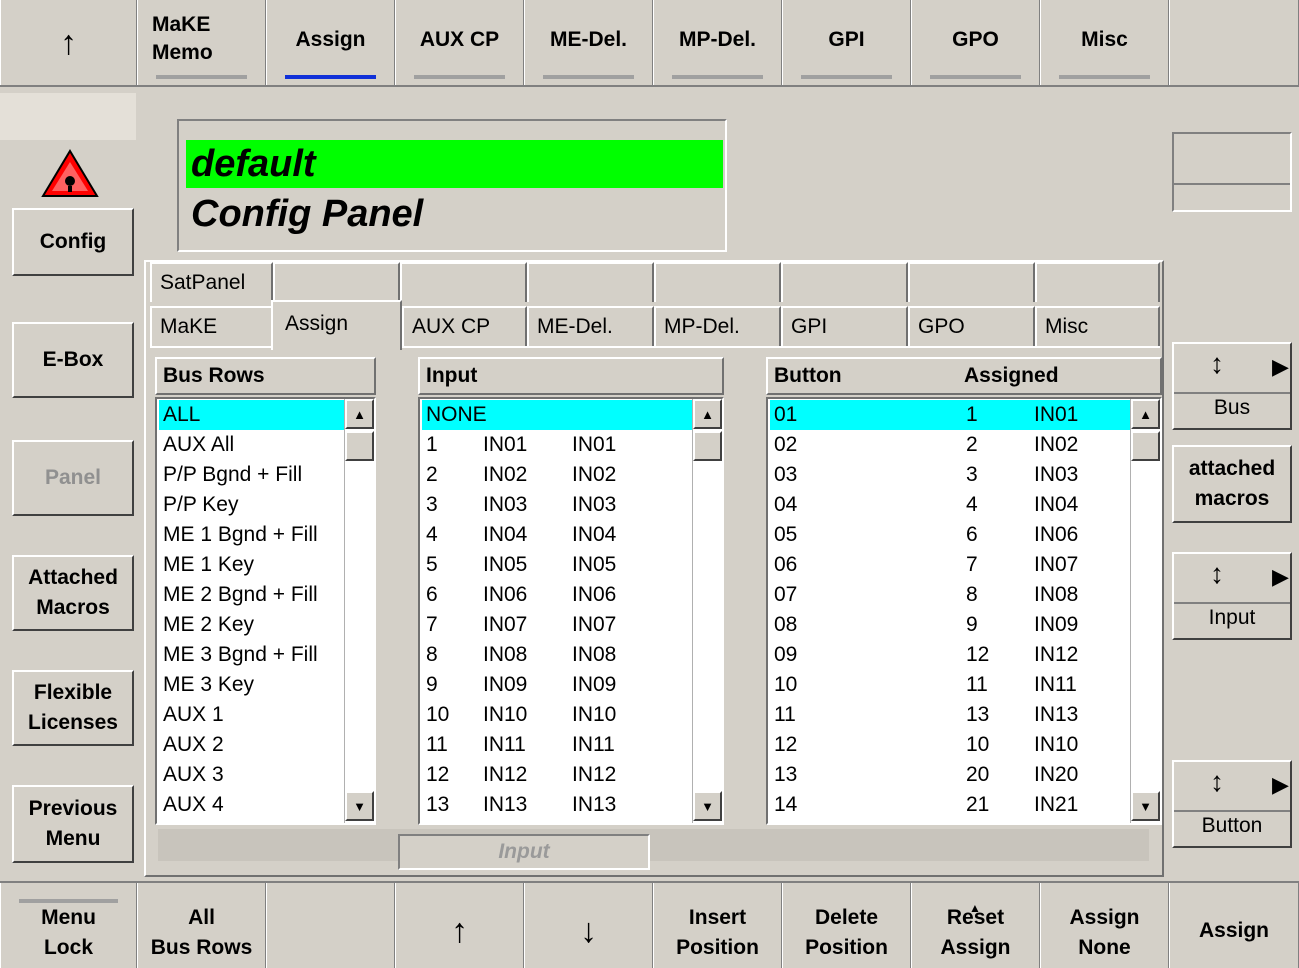  What do you see at coordinates (950, 775) in the screenshot?
I see `table-row: 13 20 IN20` at bounding box center [950, 775].